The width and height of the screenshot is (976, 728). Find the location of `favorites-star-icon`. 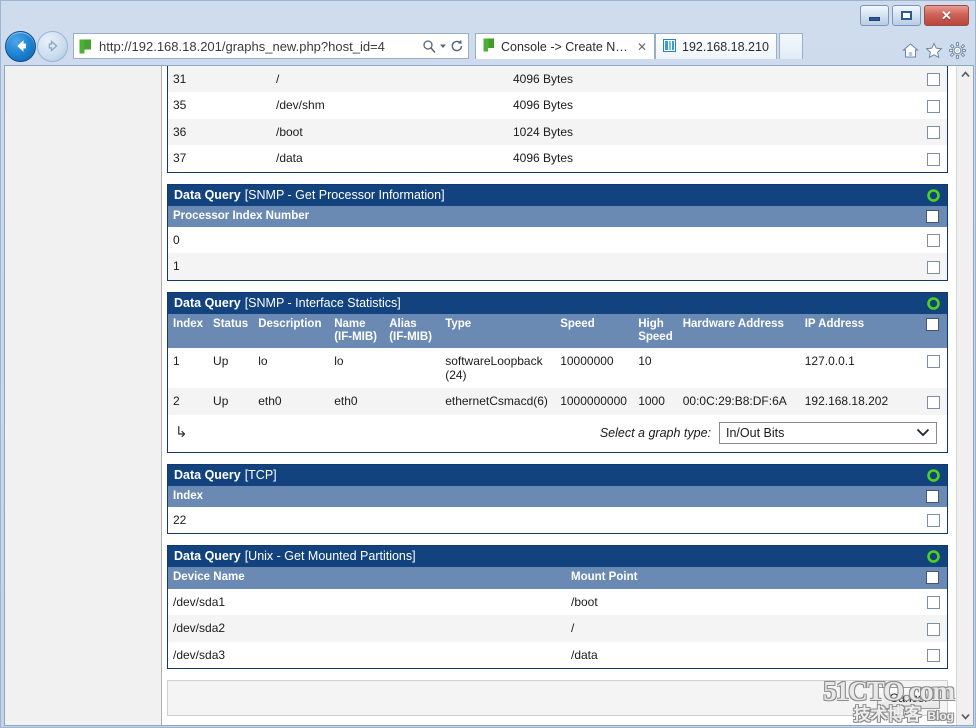

favorites-star-icon is located at coordinates (934, 50).